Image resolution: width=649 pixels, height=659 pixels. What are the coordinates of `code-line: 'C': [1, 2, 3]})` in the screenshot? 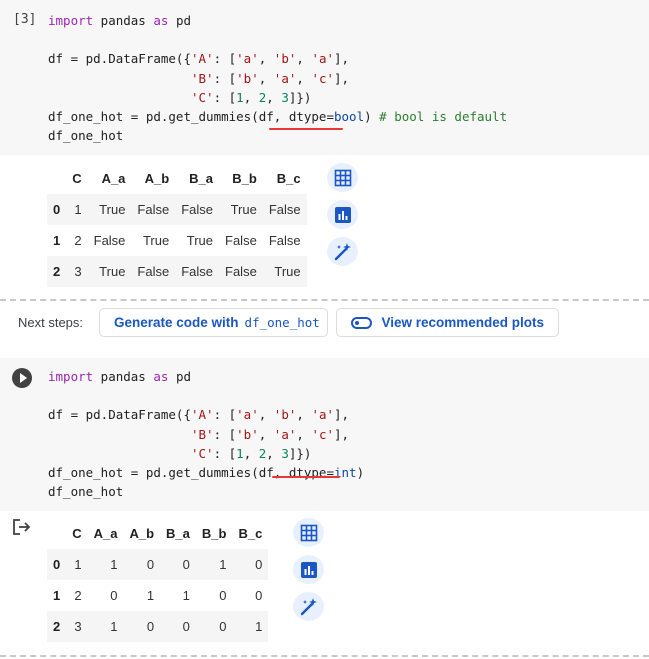 It's located at (277, 97).